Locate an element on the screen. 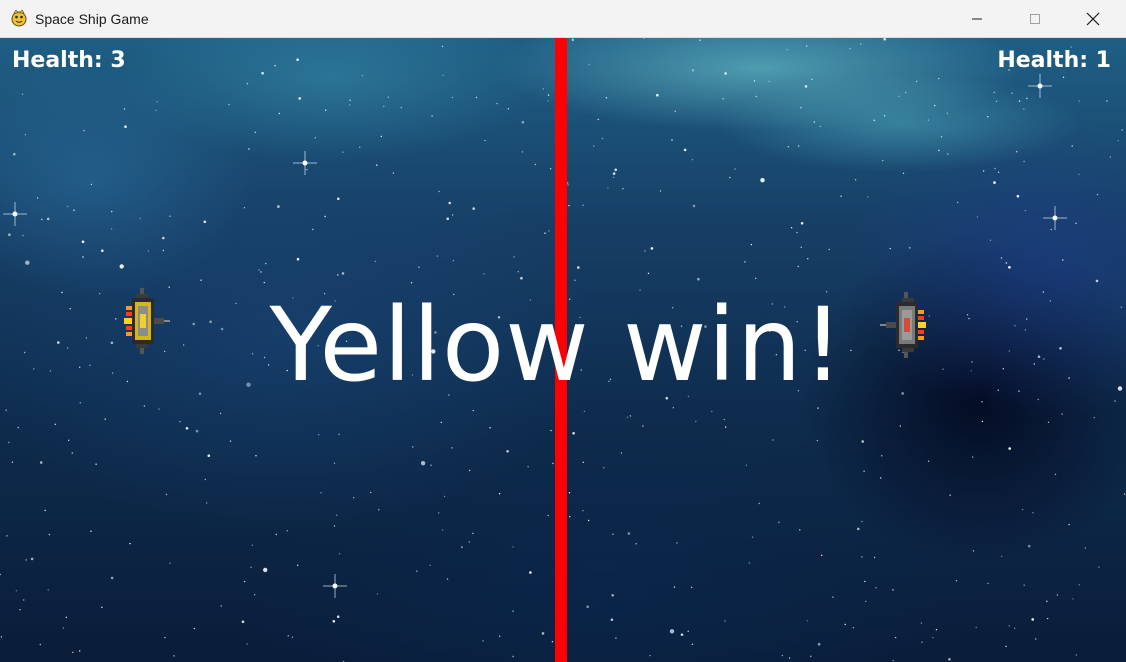 The width and height of the screenshot is (1126, 662). maximize-button is located at coordinates (1035, 18).